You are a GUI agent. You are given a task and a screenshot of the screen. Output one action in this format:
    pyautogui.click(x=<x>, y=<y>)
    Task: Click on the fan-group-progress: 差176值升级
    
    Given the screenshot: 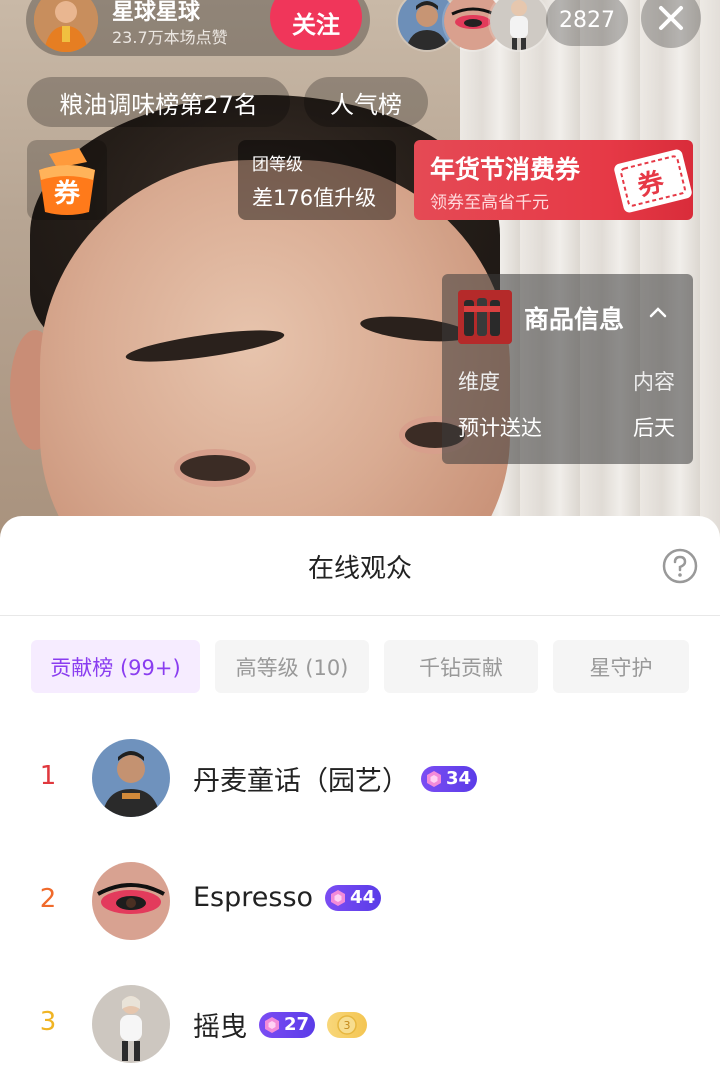 What is the action you would take?
    pyautogui.click(x=314, y=198)
    